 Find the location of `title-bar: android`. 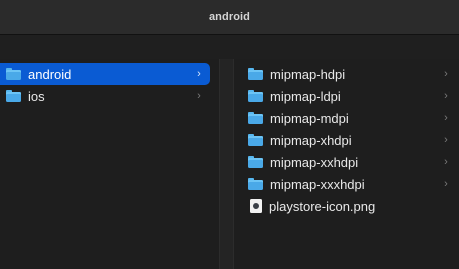

title-bar: android is located at coordinates (229, 17).